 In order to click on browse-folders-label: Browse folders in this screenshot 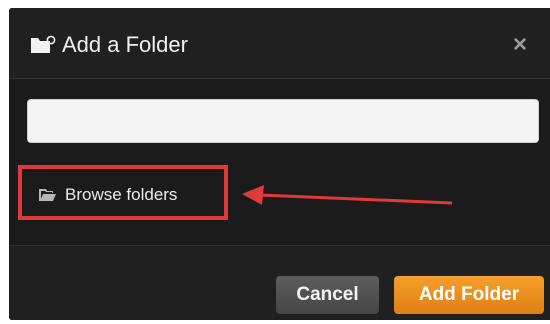, I will do `click(121, 194)`.